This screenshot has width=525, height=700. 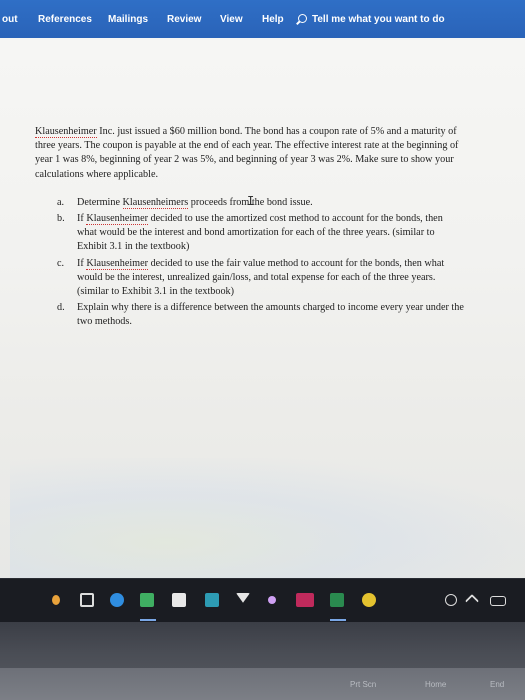 I want to click on weather-icon, so click(x=272, y=600).